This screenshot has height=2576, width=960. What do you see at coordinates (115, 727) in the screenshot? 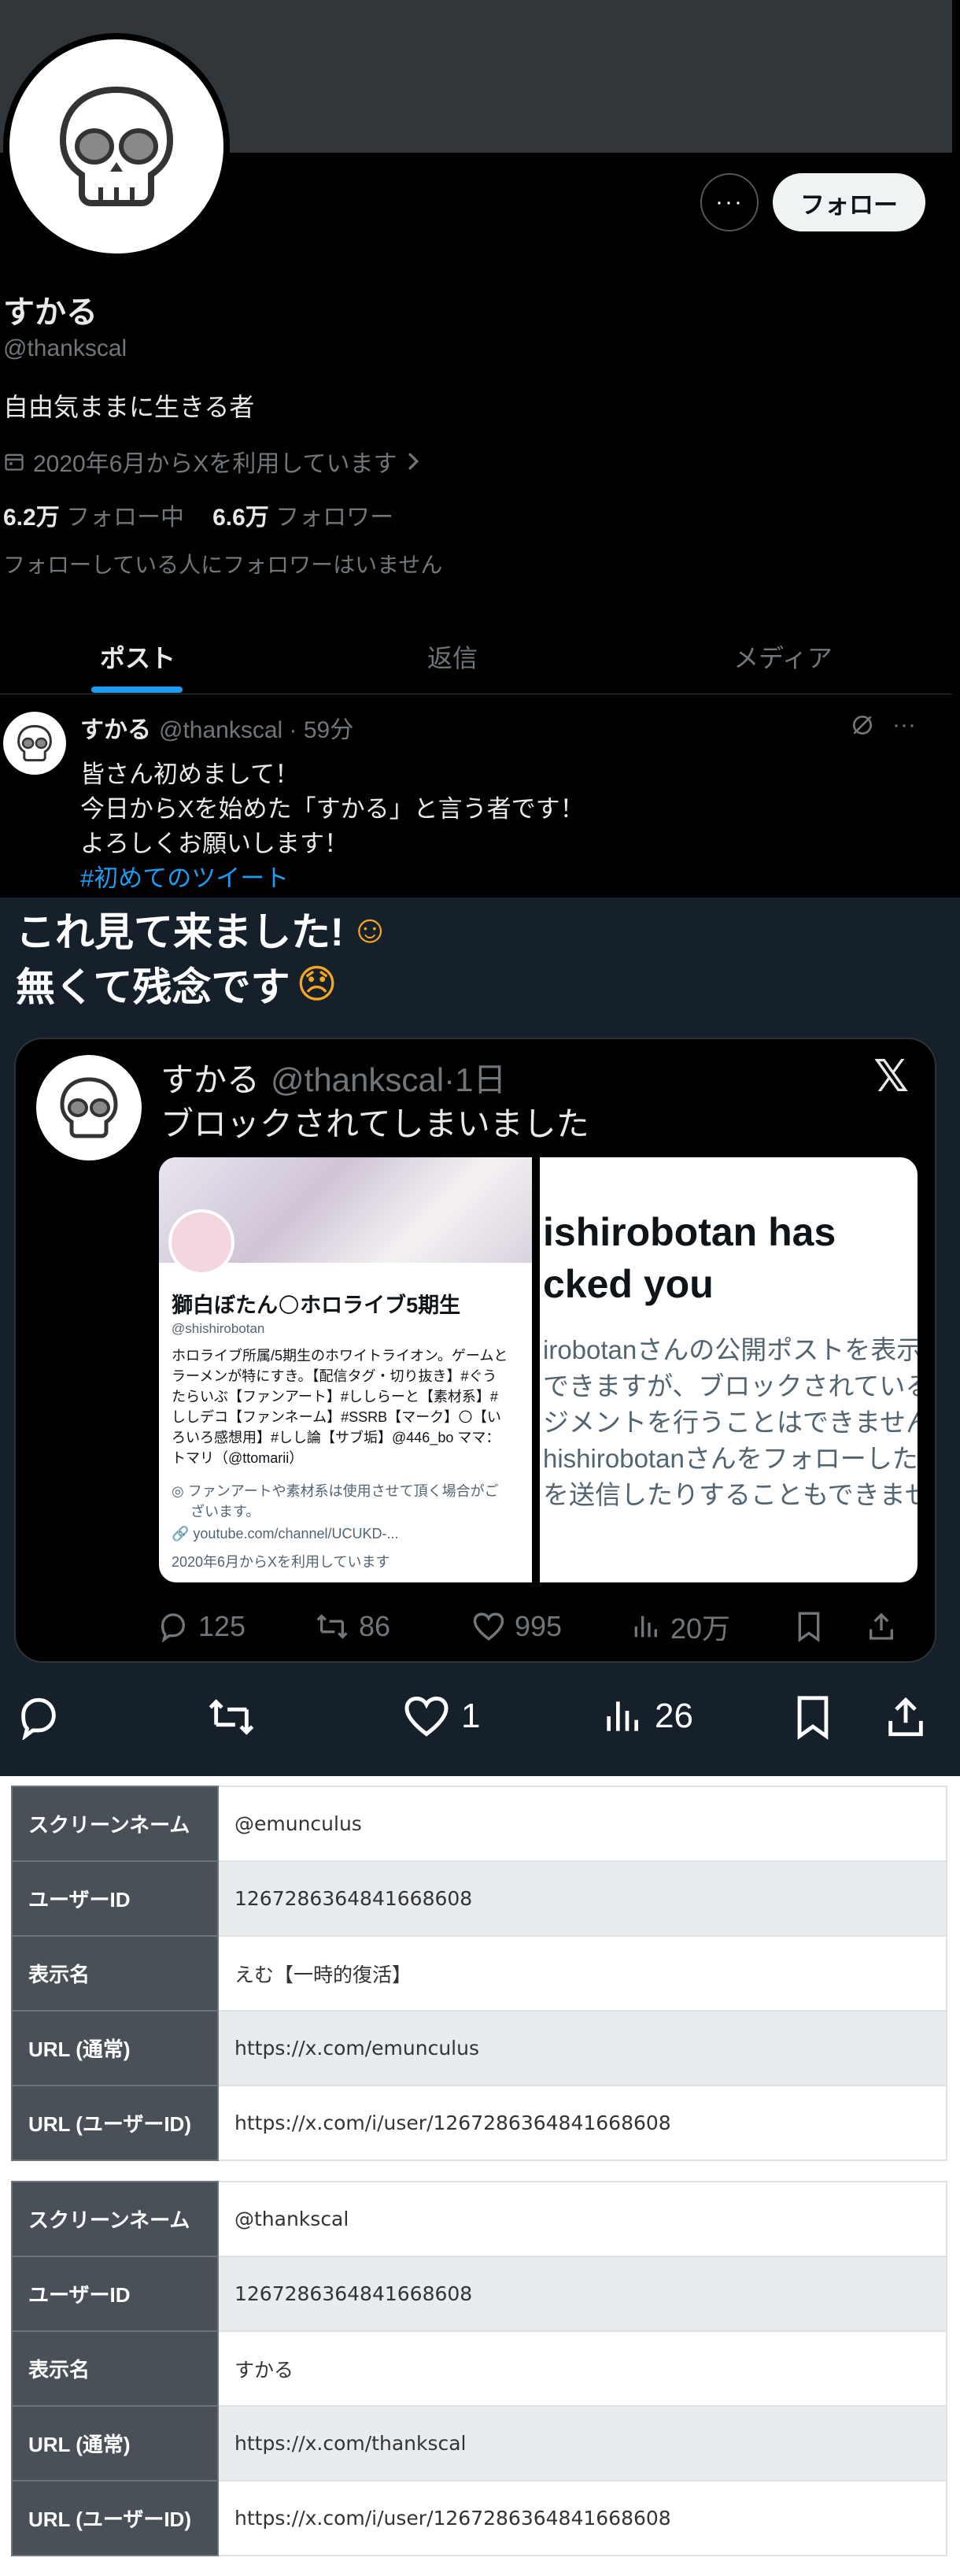
I see `tweet-author-name: すかる` at bounding box center [115, 727].